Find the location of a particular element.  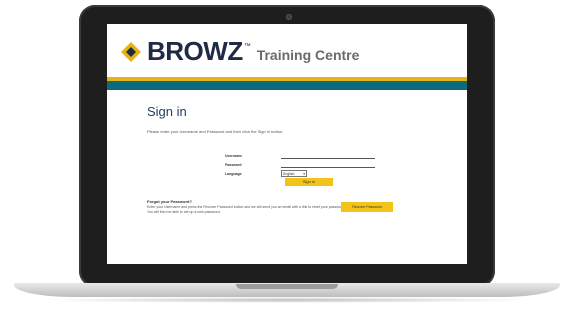

signin-form: Username Password Language English ▾ is located at coordinates (300, 165).